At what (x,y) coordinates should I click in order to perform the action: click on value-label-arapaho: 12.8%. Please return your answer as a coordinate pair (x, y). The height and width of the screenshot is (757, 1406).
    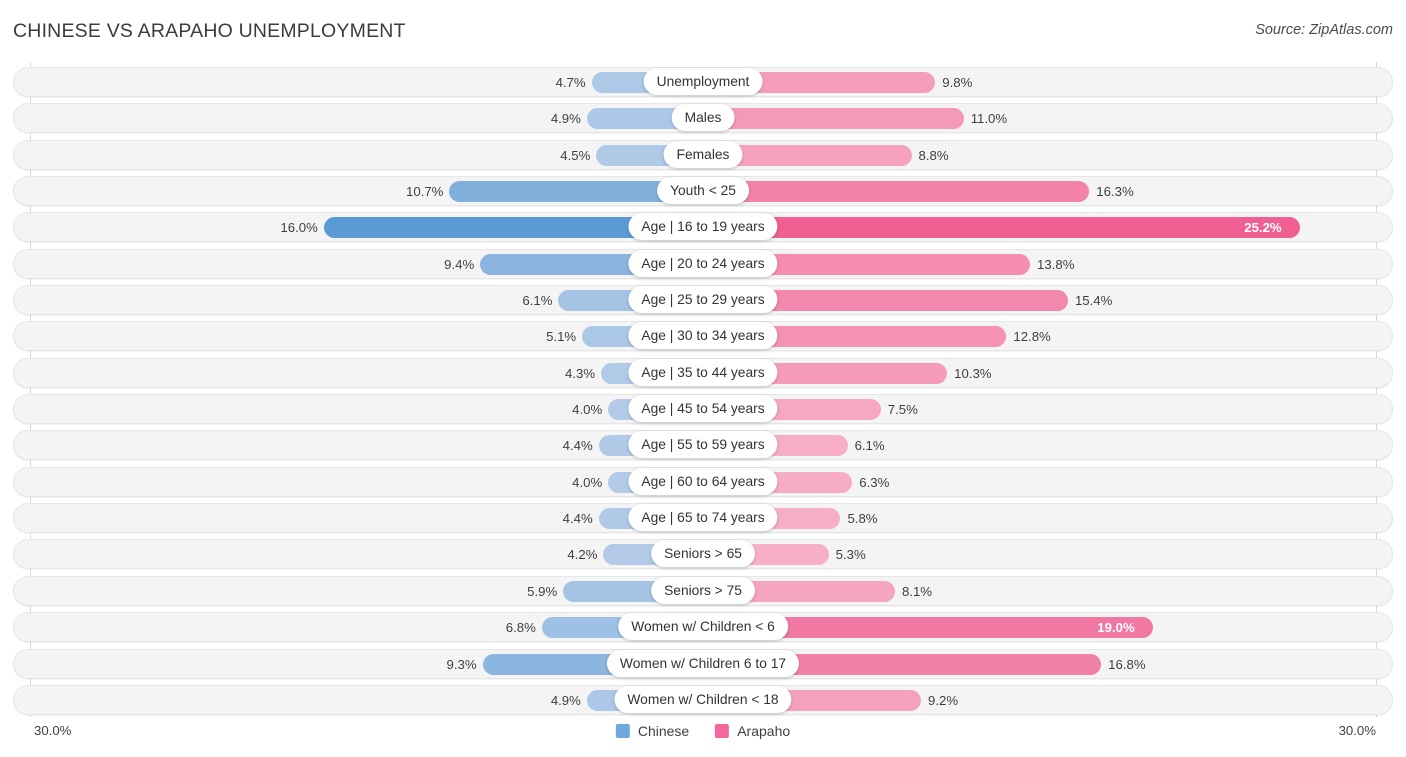
    Looking at the image, I should click on (1032, 337).